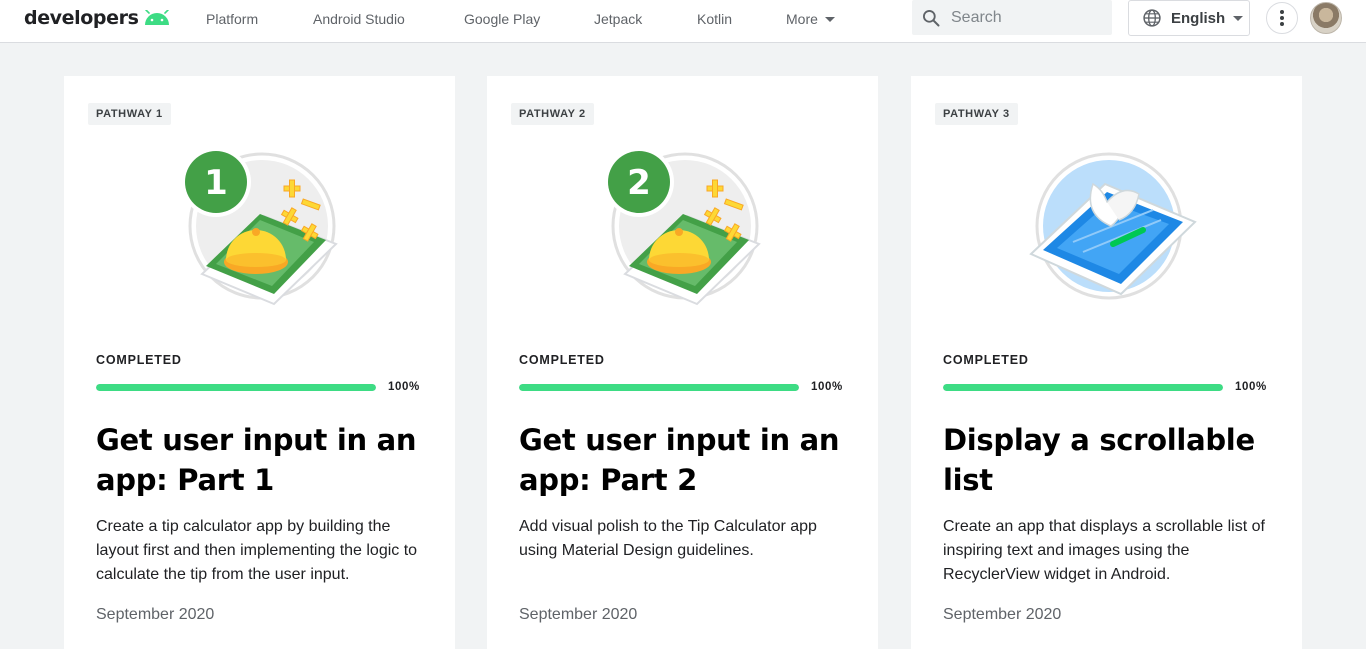 Image resolution: width=1366 pixels, height=649 pixels. Describe the element at coordinates (1198, 18) in the screenshot. I see `language-label: English` at that location.